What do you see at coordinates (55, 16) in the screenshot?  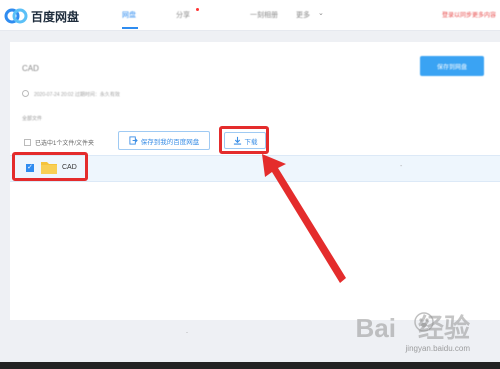 I see `brand-name: 百度网盘` at bounding box center [55, 16].